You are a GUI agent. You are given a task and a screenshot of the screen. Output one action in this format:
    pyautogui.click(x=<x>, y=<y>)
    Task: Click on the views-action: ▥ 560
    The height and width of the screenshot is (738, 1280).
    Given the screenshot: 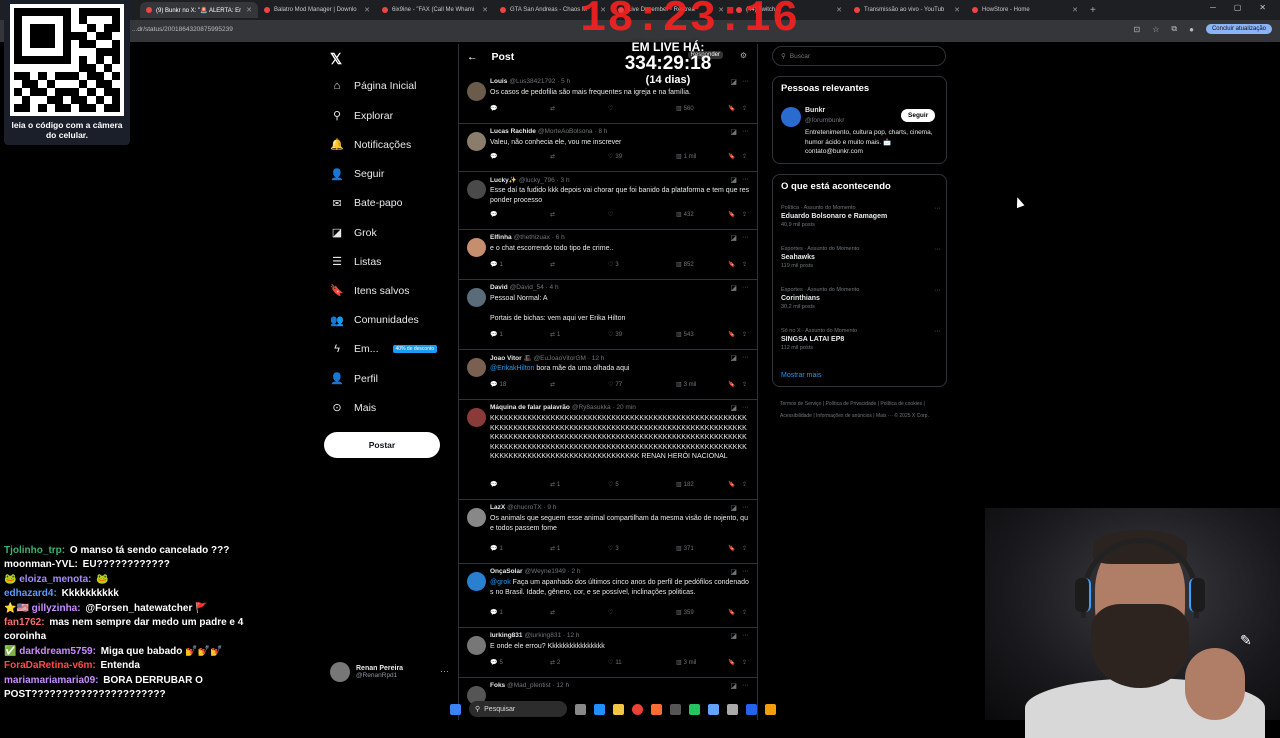 What is the action you would take?
    pyautogui.click(x=685, y=109)
    